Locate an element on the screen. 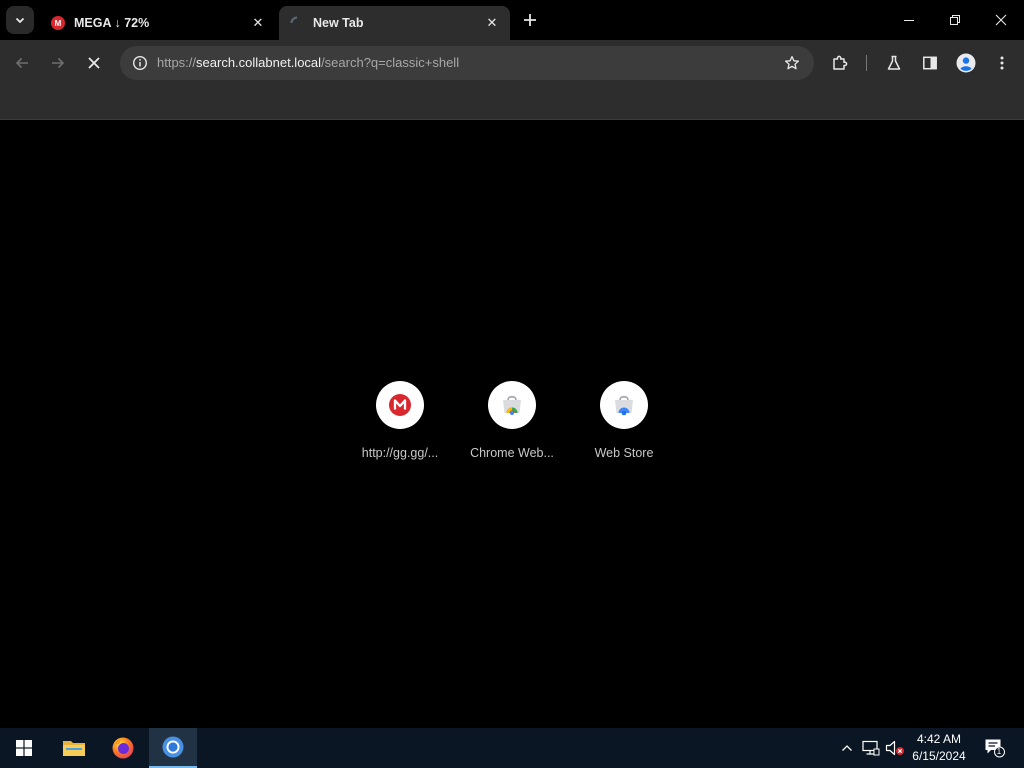 This screenshot has width=1024, height=768. arrow-left-icon is located at coordinates (21, 63).